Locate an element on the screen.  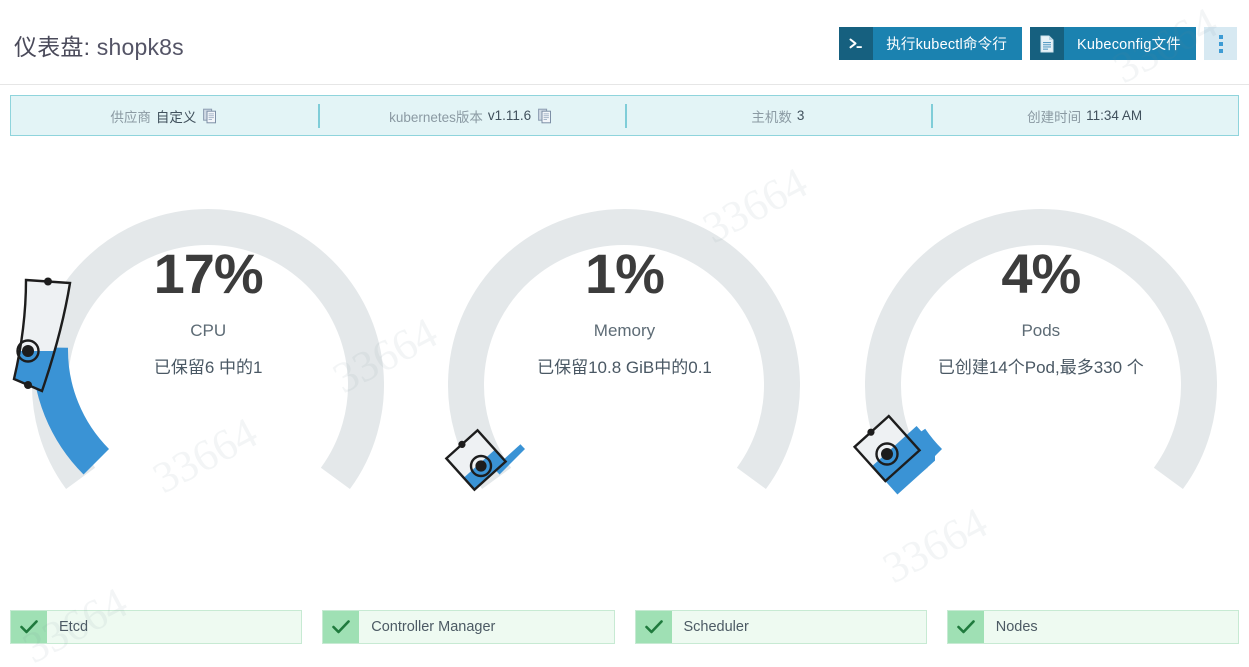
gauge-cpu-arc is located at coordinates (208, 349).